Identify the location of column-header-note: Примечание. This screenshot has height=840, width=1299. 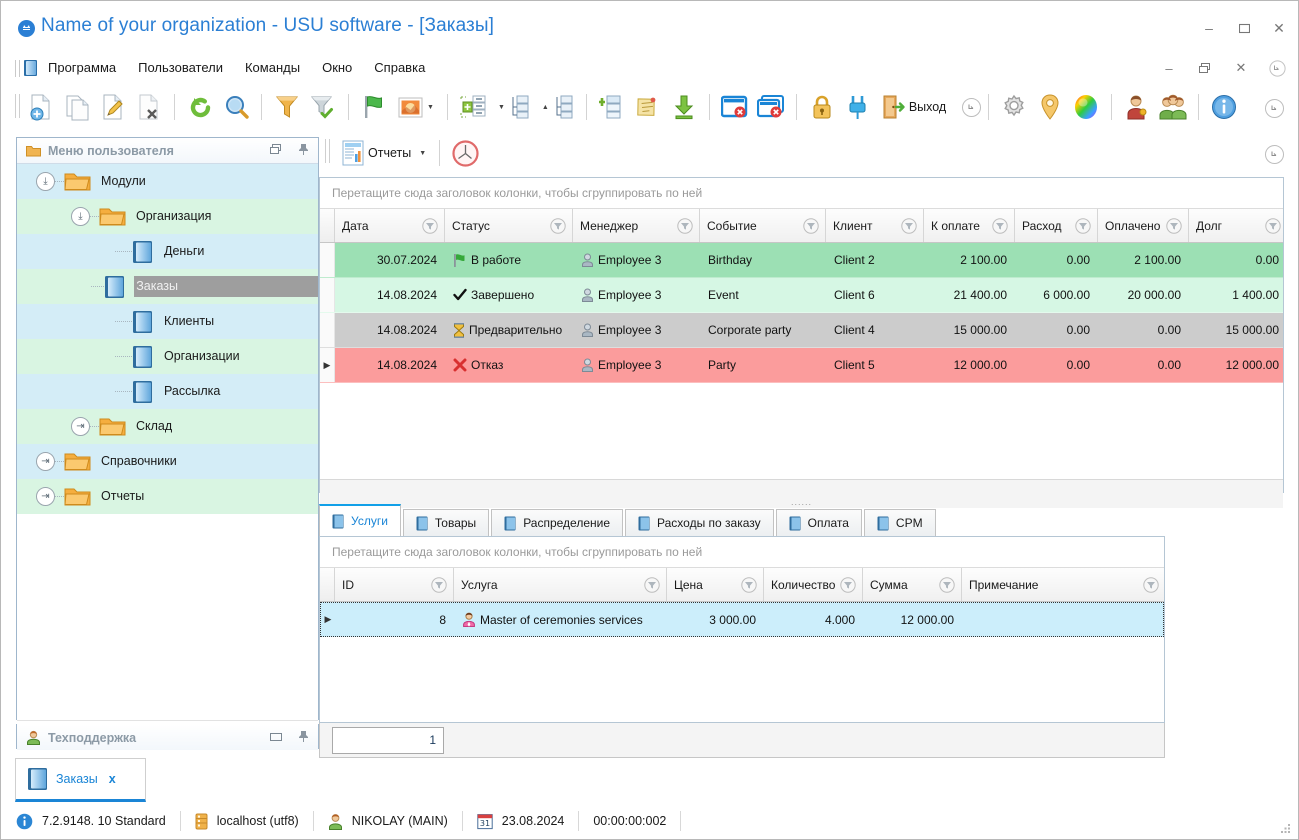
(1063, 584).